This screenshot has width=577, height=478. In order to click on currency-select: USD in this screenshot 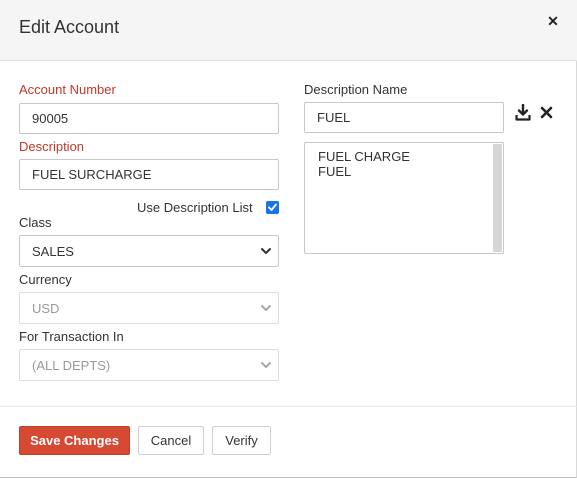, I will do `click(149, 308)`.